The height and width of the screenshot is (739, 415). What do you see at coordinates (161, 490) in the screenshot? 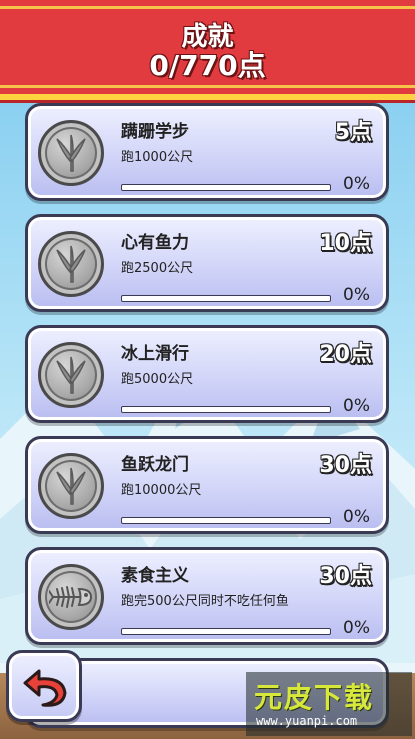
I see `achievement-description: 跑10000公尺` at bounding box center [161, 490].